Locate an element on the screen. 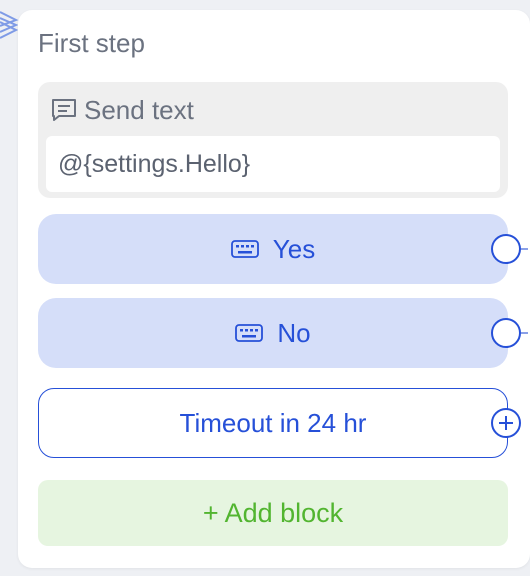 The height and width of the screenshot is (576, 530). choice-yes-output-port is located at coordinates (506, 249).